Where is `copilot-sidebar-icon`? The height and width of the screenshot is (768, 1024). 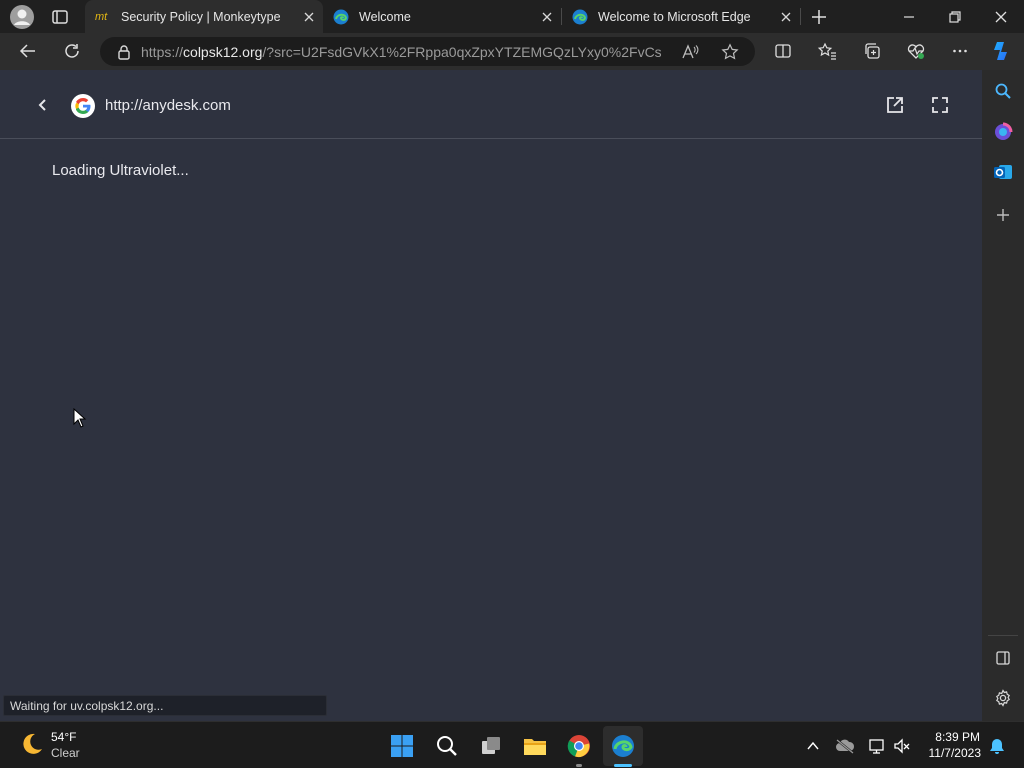 copilot-sidebar-icon is located at coordinates (1003, 132).